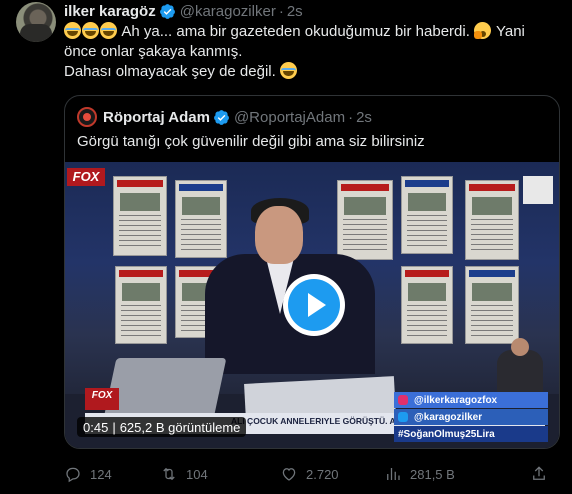 Image resolution: width=572 pixels, height=494 pixels. What do you see at coordinates (101, 474) in the screenshot?
I see `reply-count: 124` at bounding box center [101, 474].